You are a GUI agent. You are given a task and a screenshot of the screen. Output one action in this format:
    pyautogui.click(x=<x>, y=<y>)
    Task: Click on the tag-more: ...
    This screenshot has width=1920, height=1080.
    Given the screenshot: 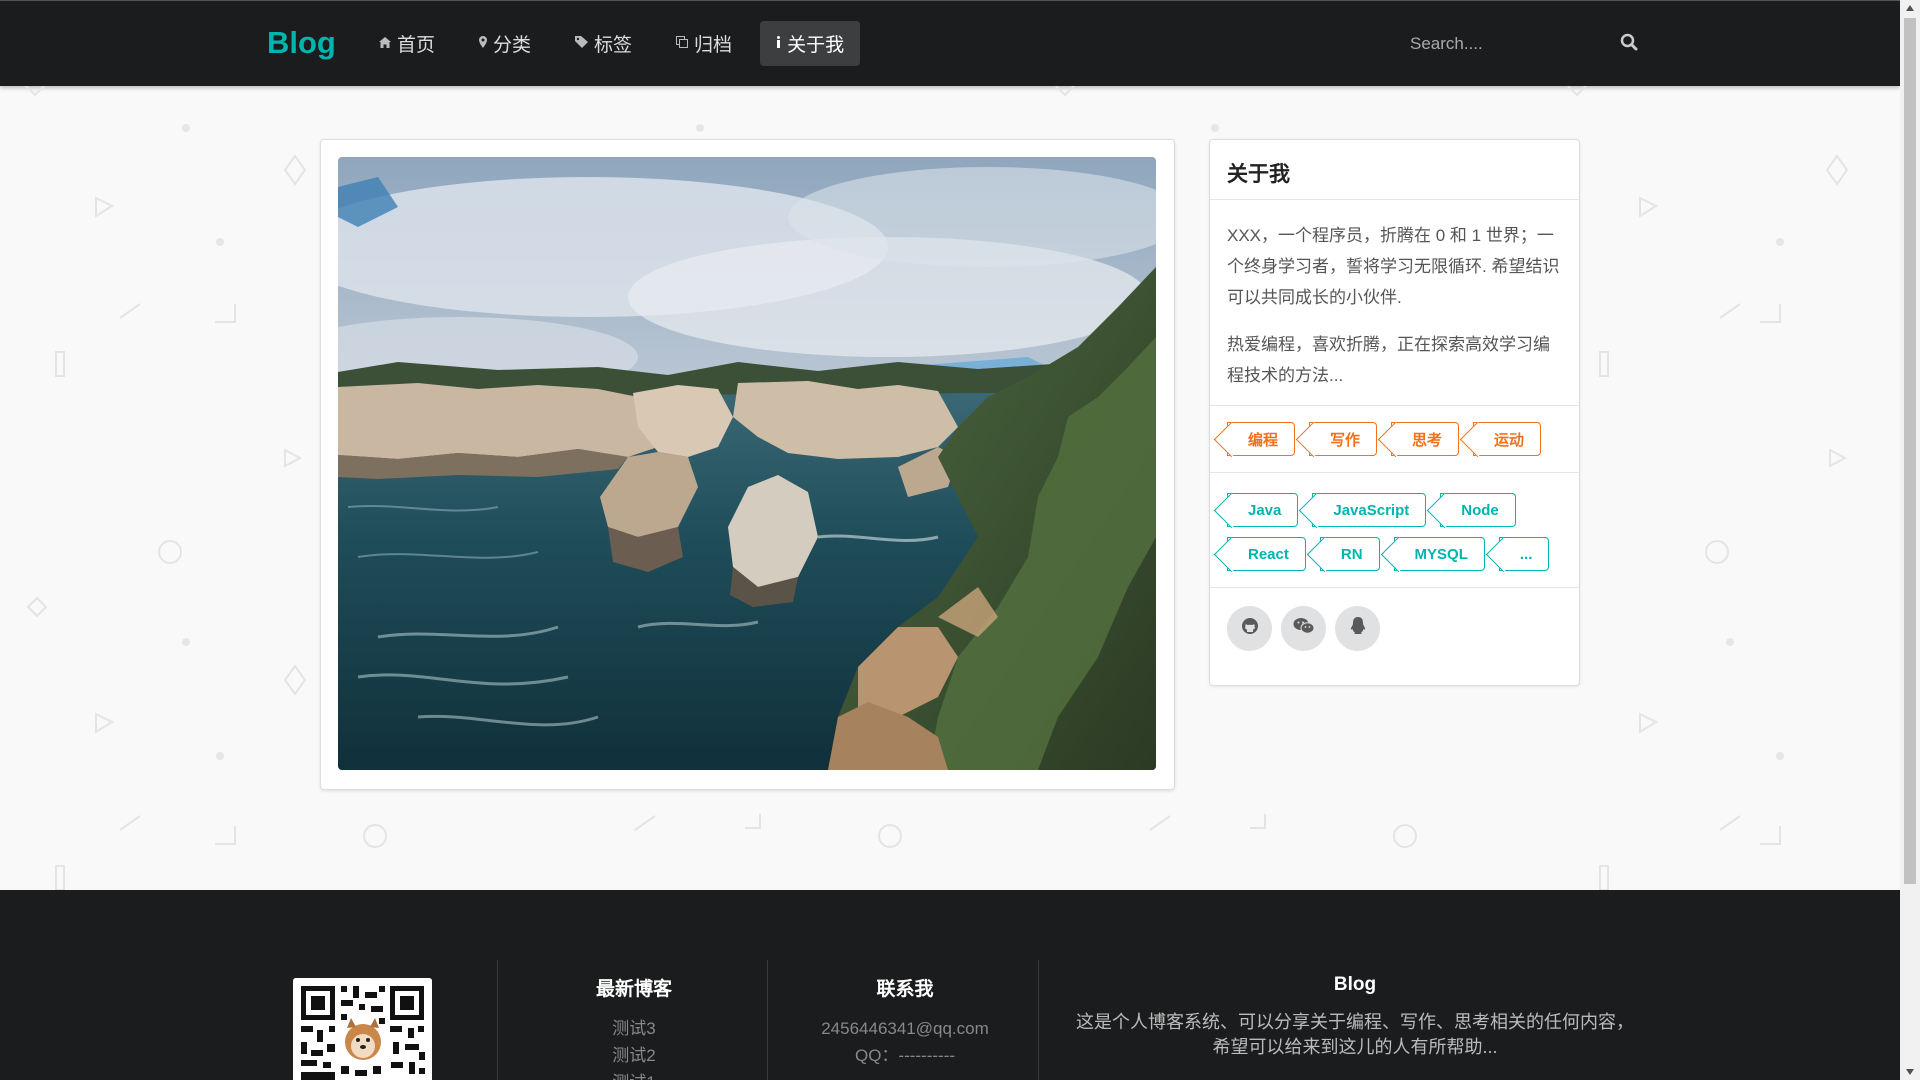 What is the action you would take?
    pyautogui.click(x=1524, y=554)
    